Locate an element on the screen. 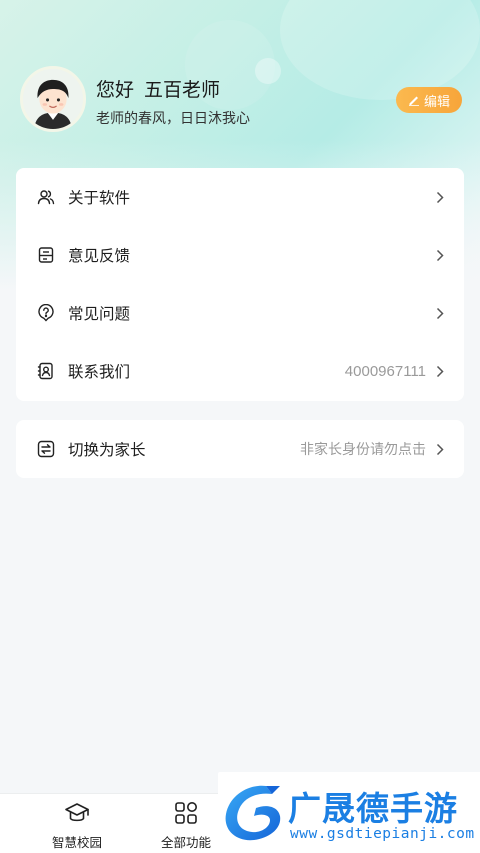 This screenshot has width=480, height=853. edit-profile-button: 编辑 is located at coordinates (429, 100).